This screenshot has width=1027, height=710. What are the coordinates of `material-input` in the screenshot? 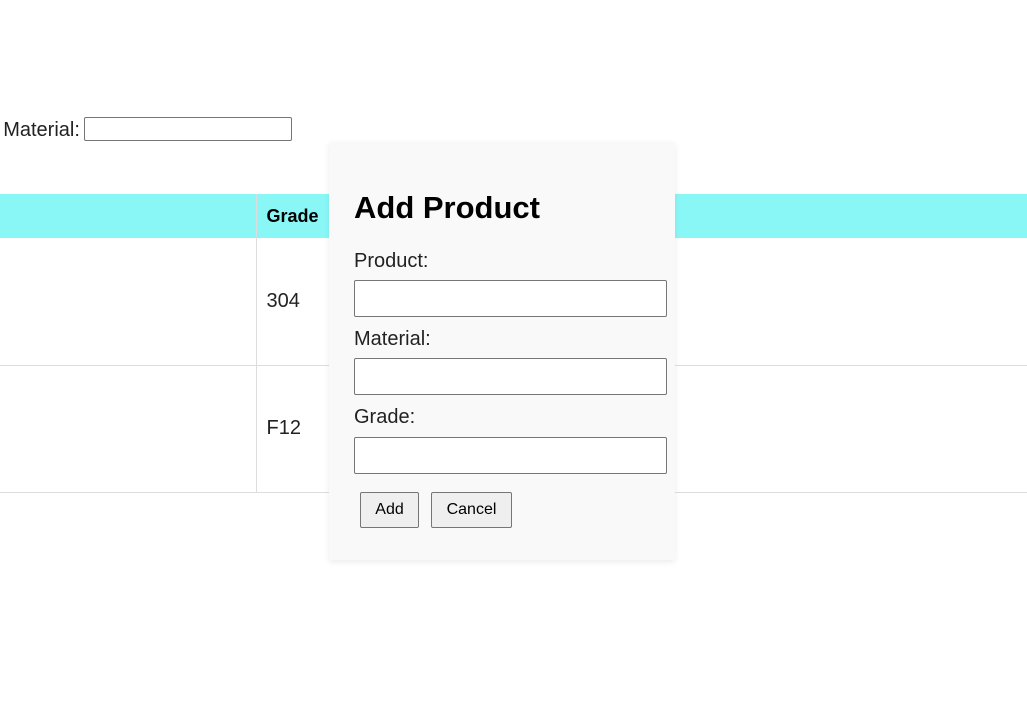 It's located at (510, 376).